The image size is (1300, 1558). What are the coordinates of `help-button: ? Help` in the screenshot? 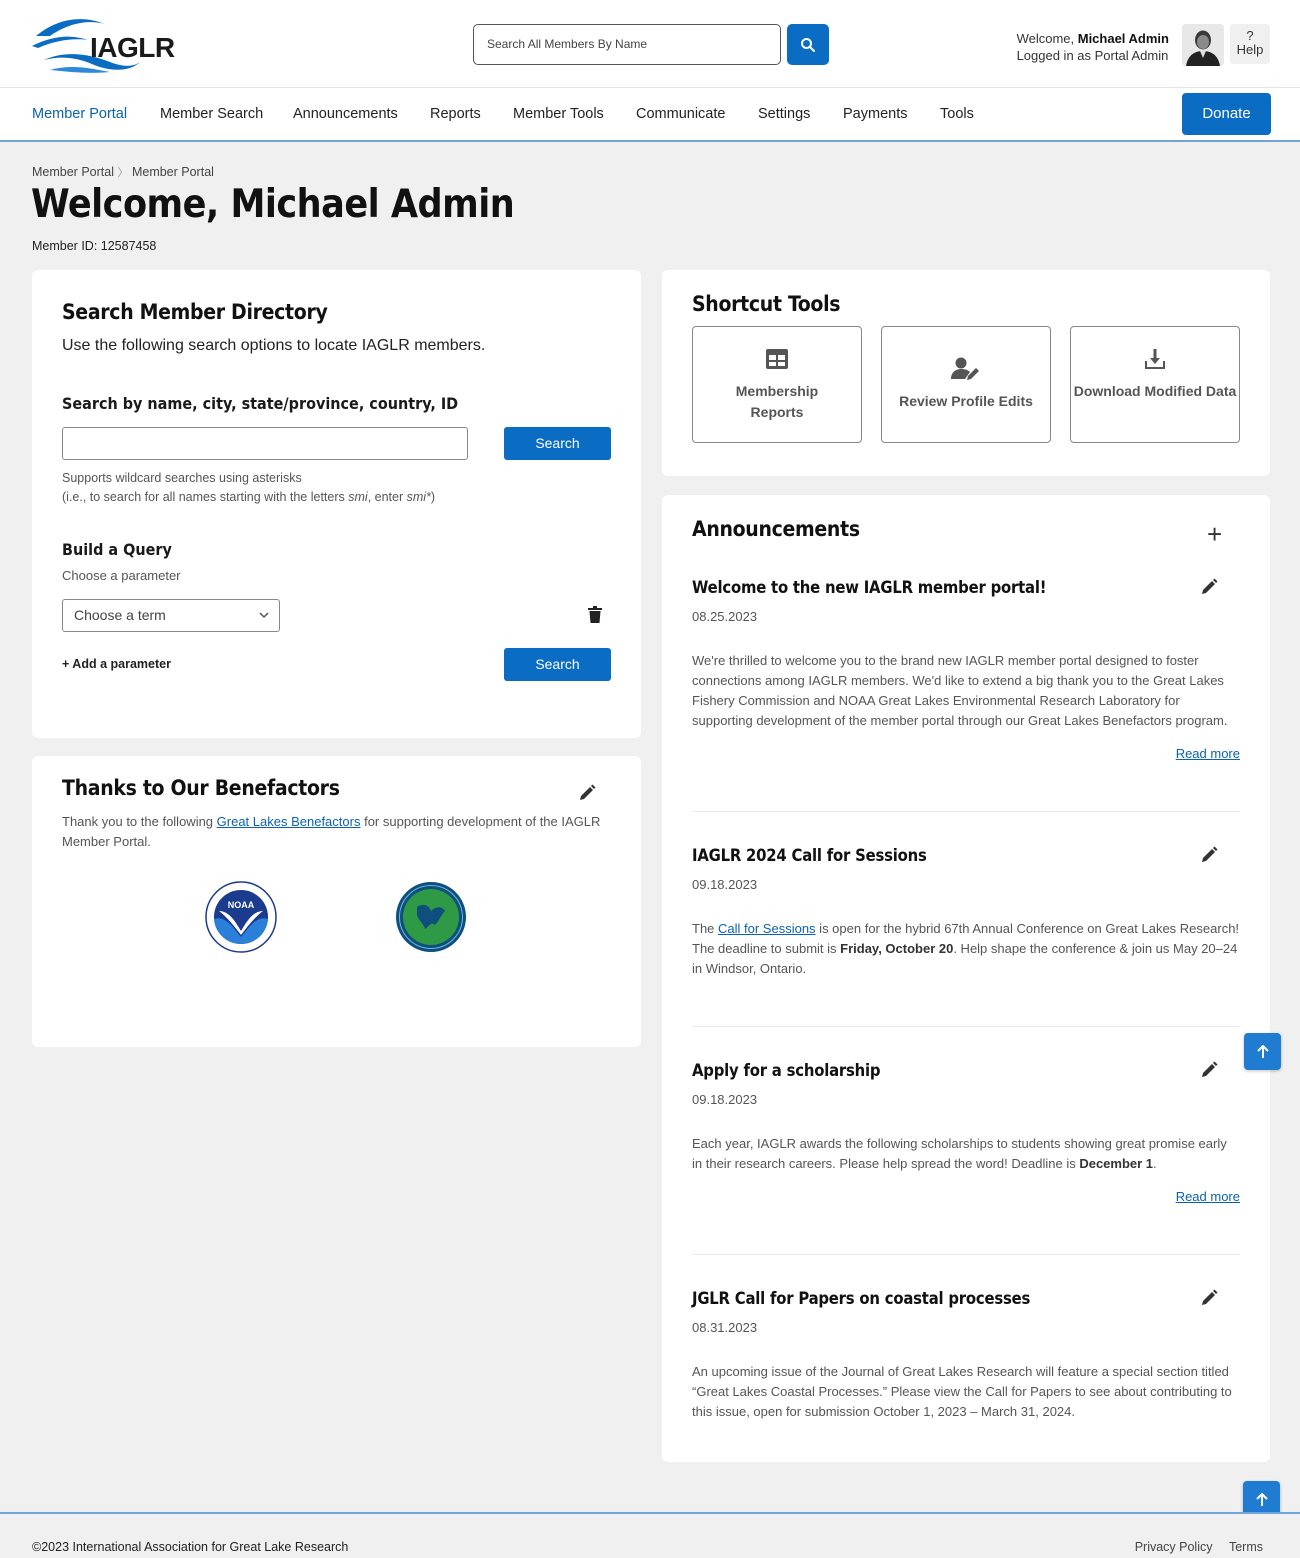 It's located at (1250, 44).